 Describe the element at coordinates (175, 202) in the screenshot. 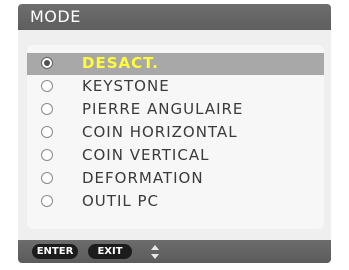

I see `option-outil-pc: OUTIL PC` at that location.